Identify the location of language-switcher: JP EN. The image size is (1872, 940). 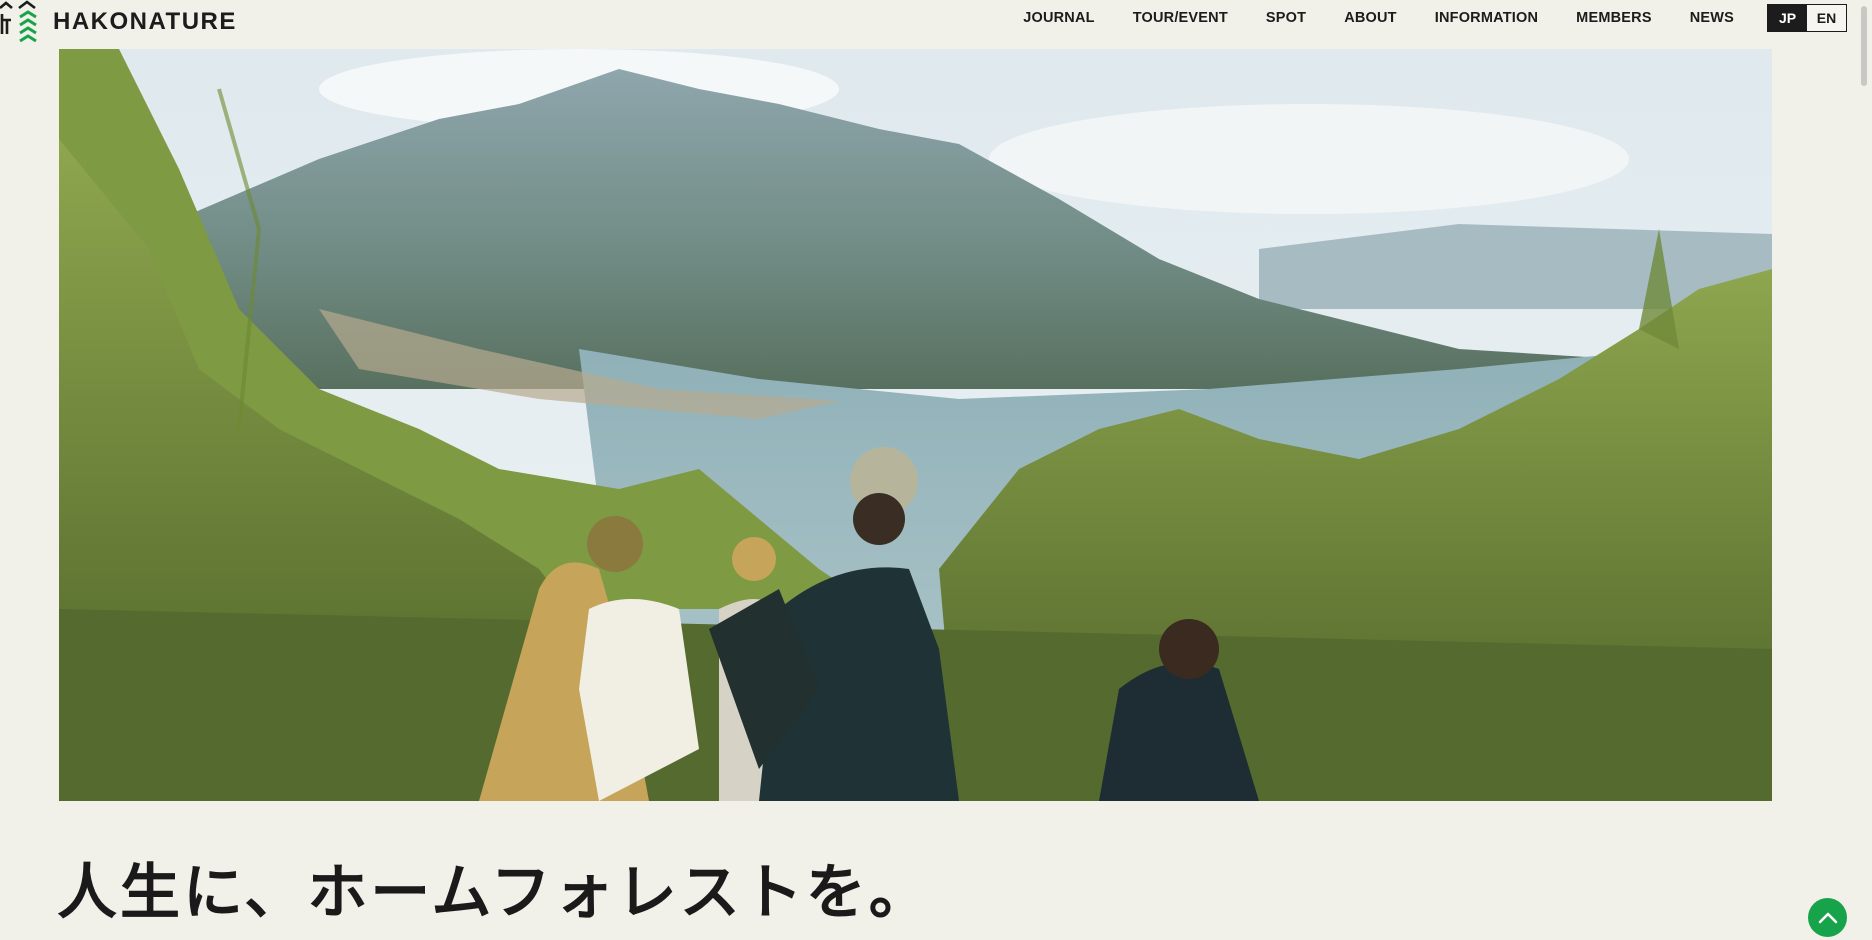
(1807, 18).